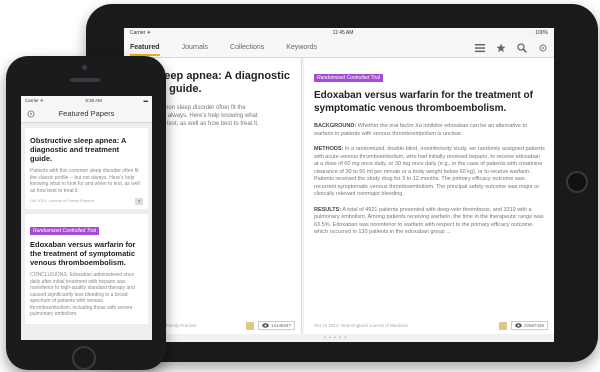 The width and height of the screenshot is (600, 372). I want to click on camera-icon, so click(84, 67).